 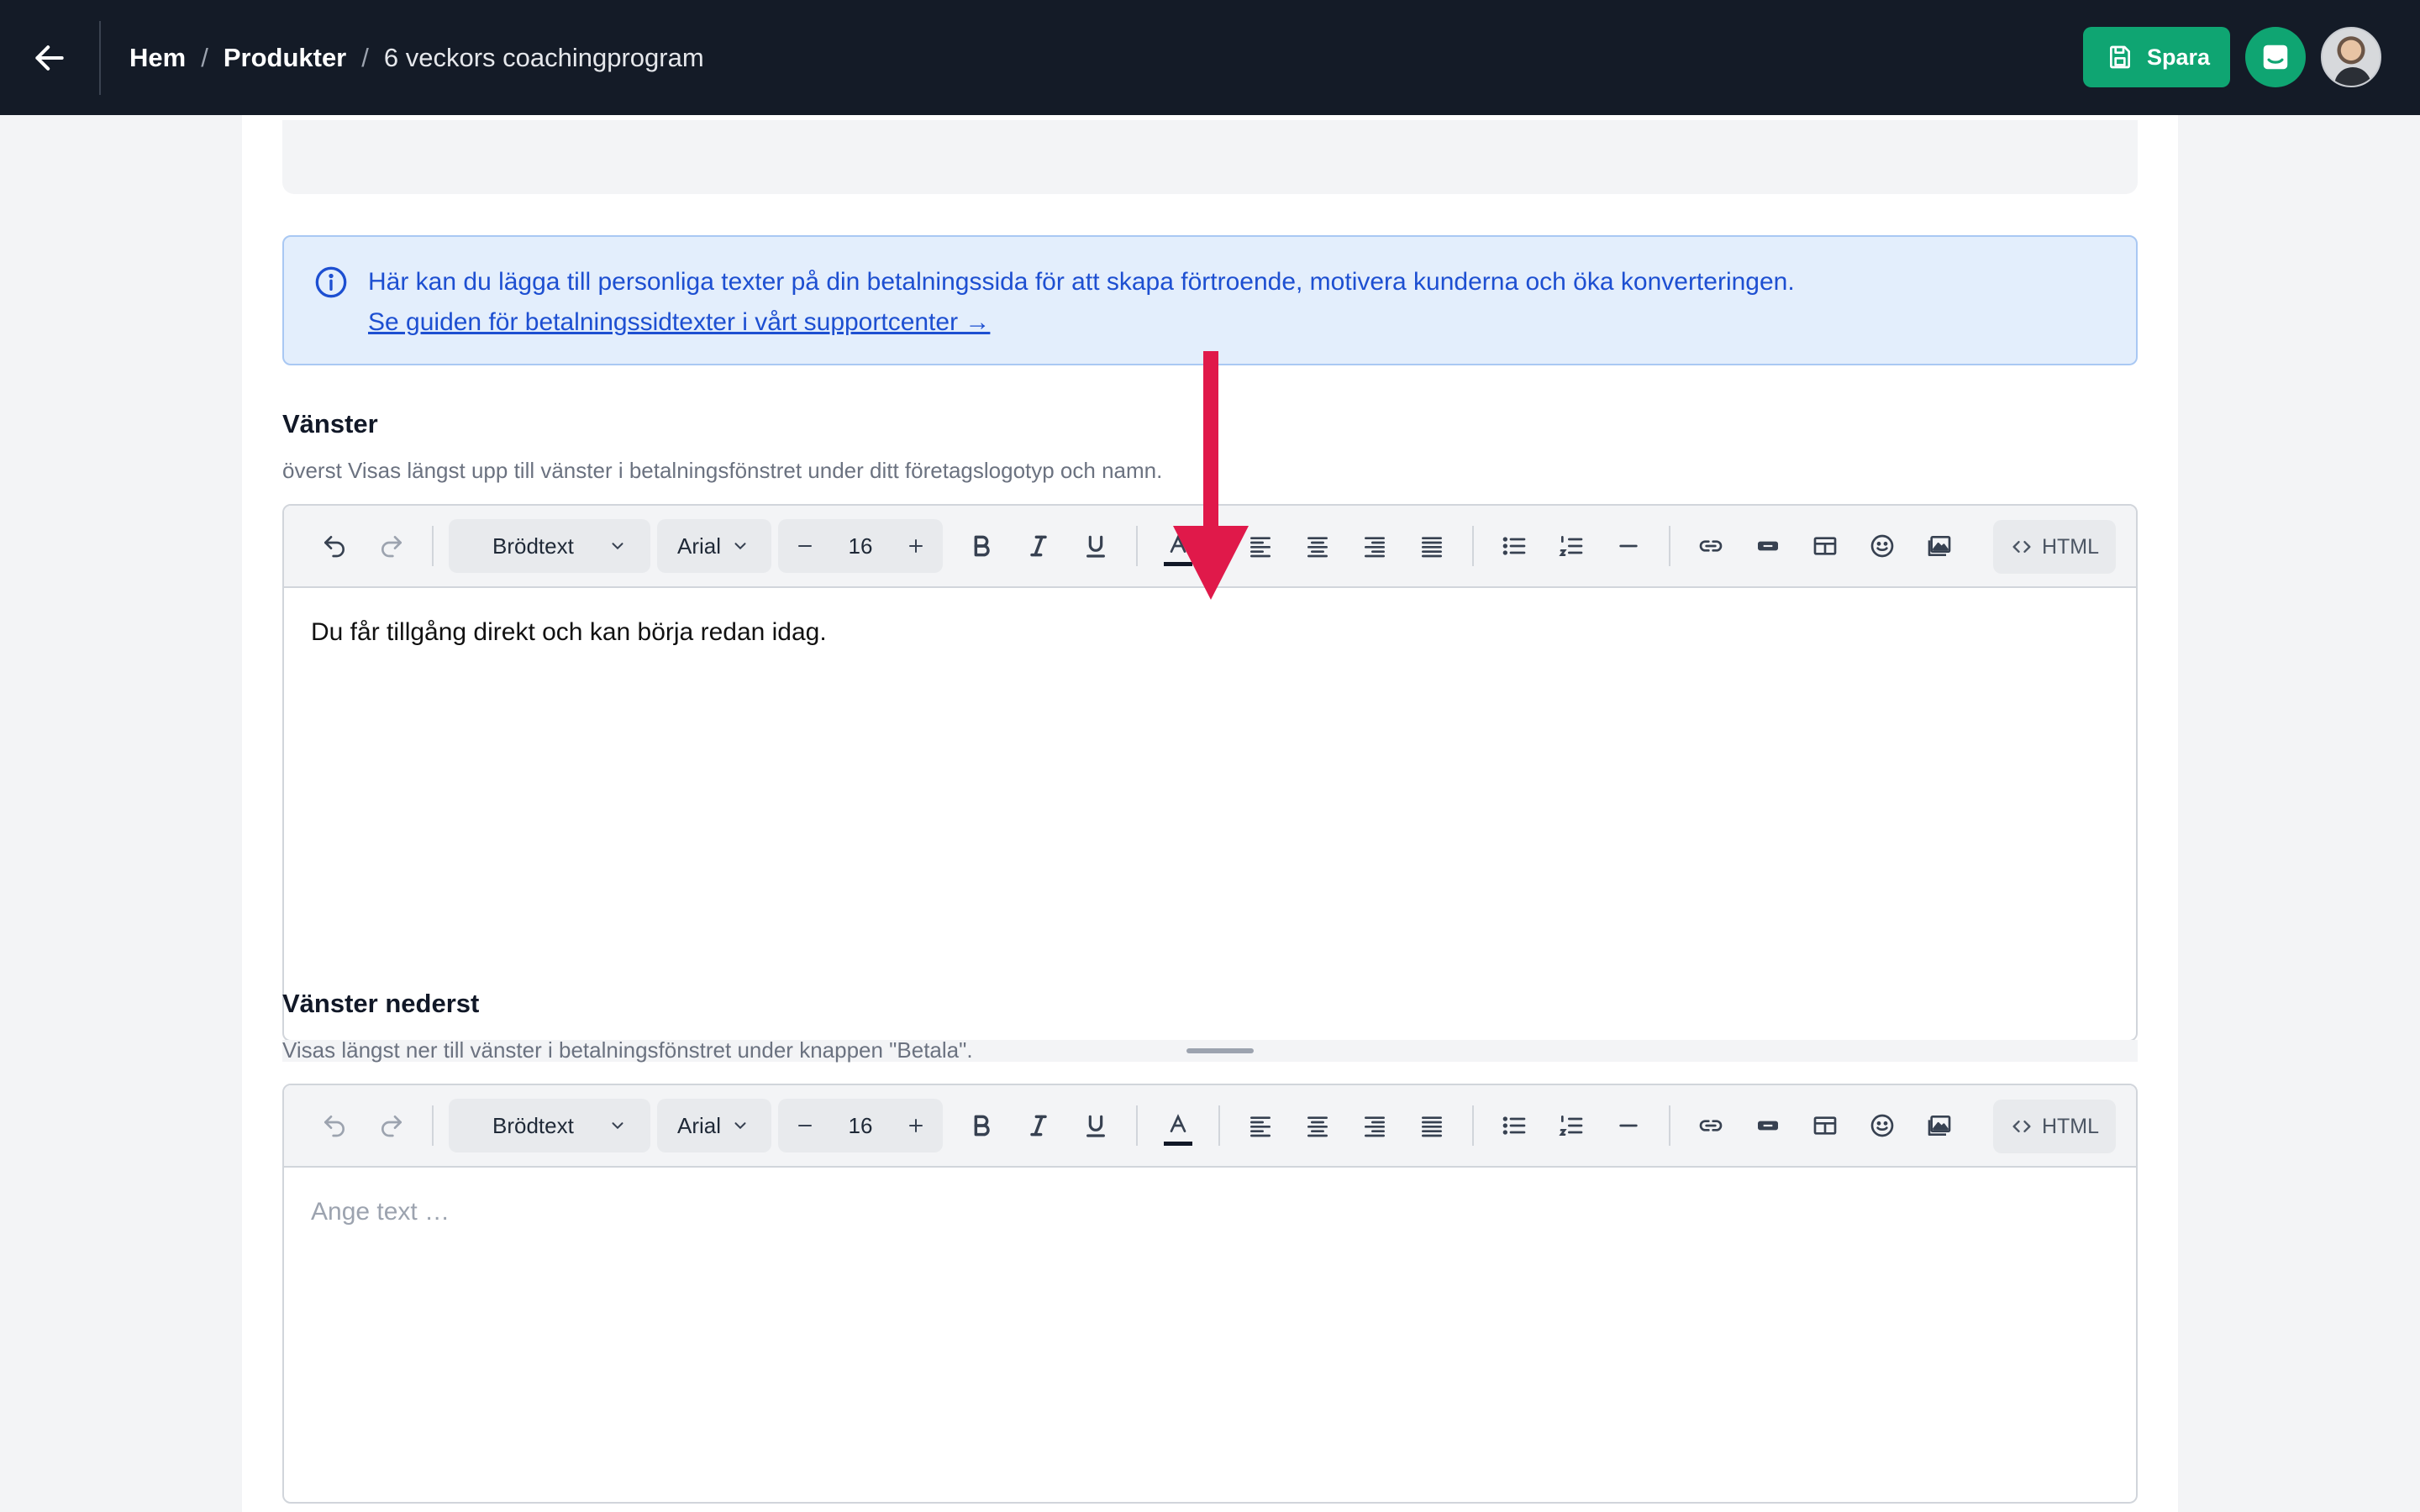 I want to click on save-button-label: Spara, so click(x=2178, y=57).